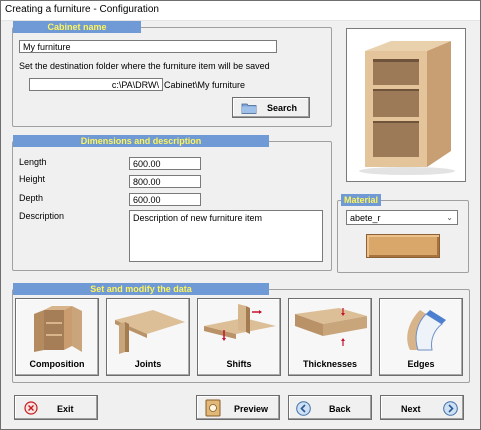 This screenshot has width=481, height=430. I want to click on composition-label: Composition, so click(57, 364).